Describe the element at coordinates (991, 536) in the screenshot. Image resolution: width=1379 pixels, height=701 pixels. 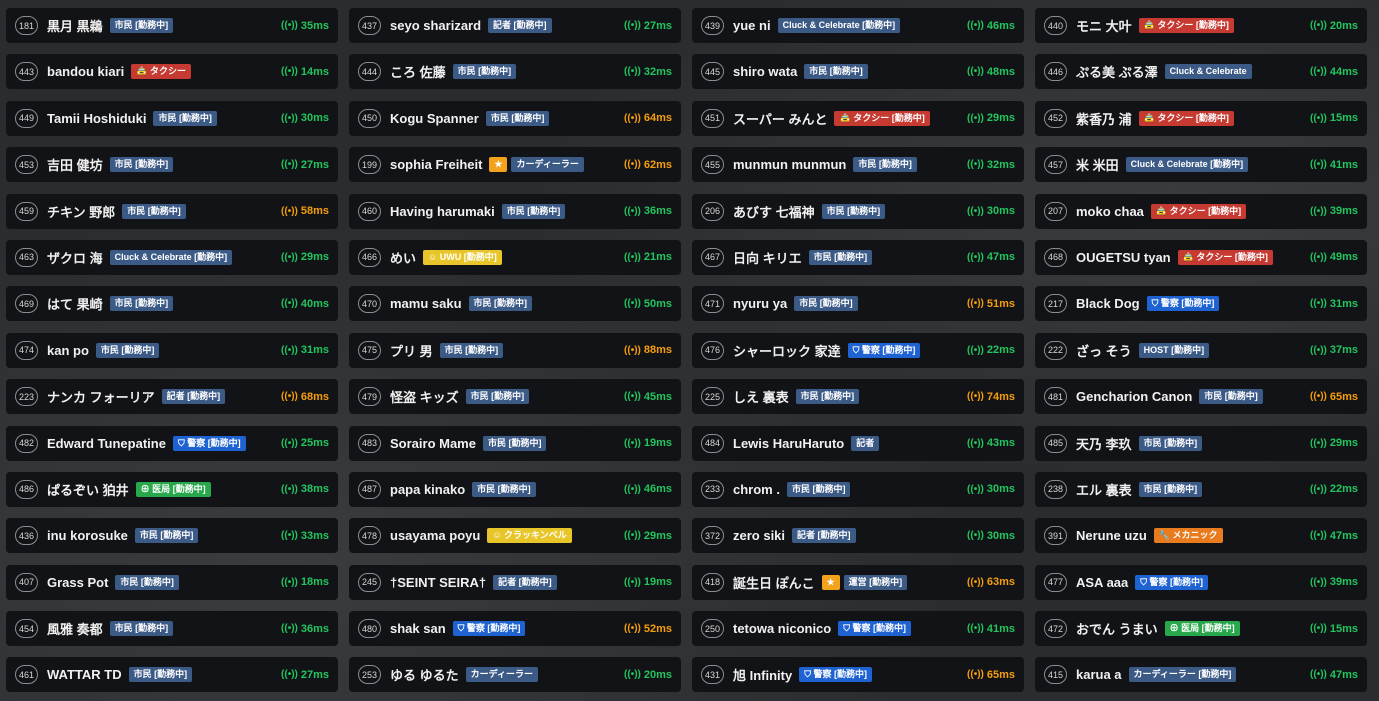
I see `ping-indicator: ((•)) 30ms` at that location.